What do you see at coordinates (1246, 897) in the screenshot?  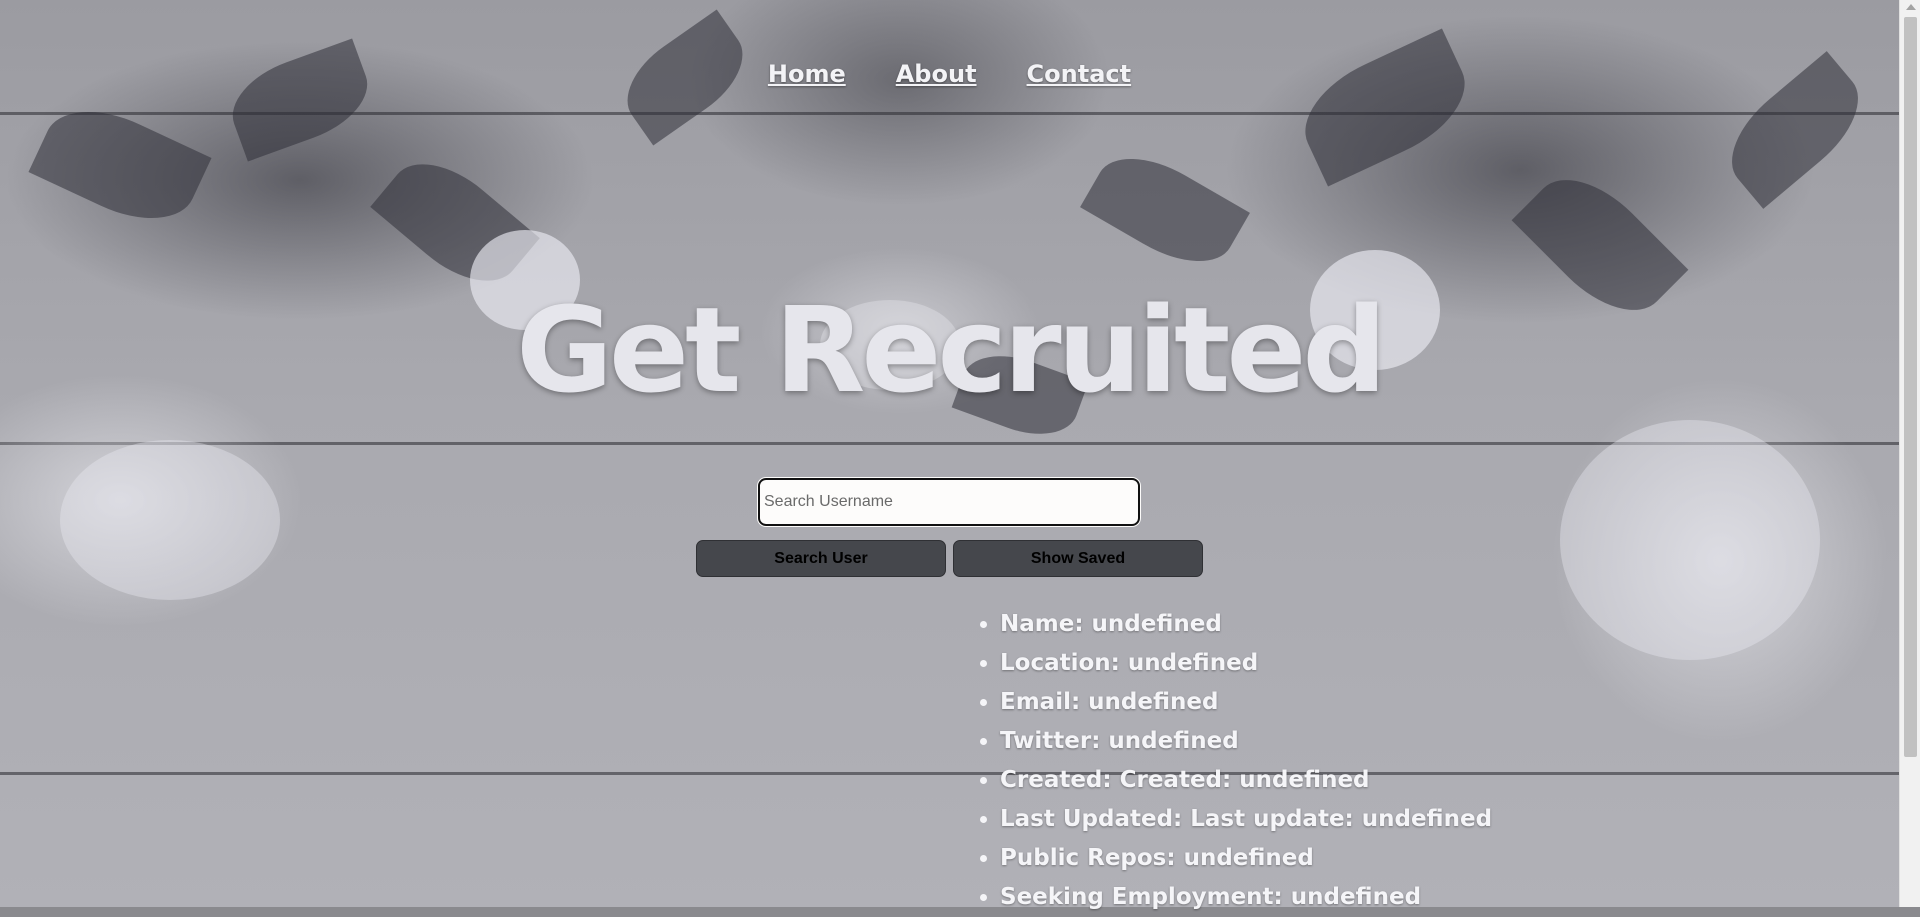 I see `detail-seeking-employment: Seeking Employment: undefined` at bounding box center [1246, 897].